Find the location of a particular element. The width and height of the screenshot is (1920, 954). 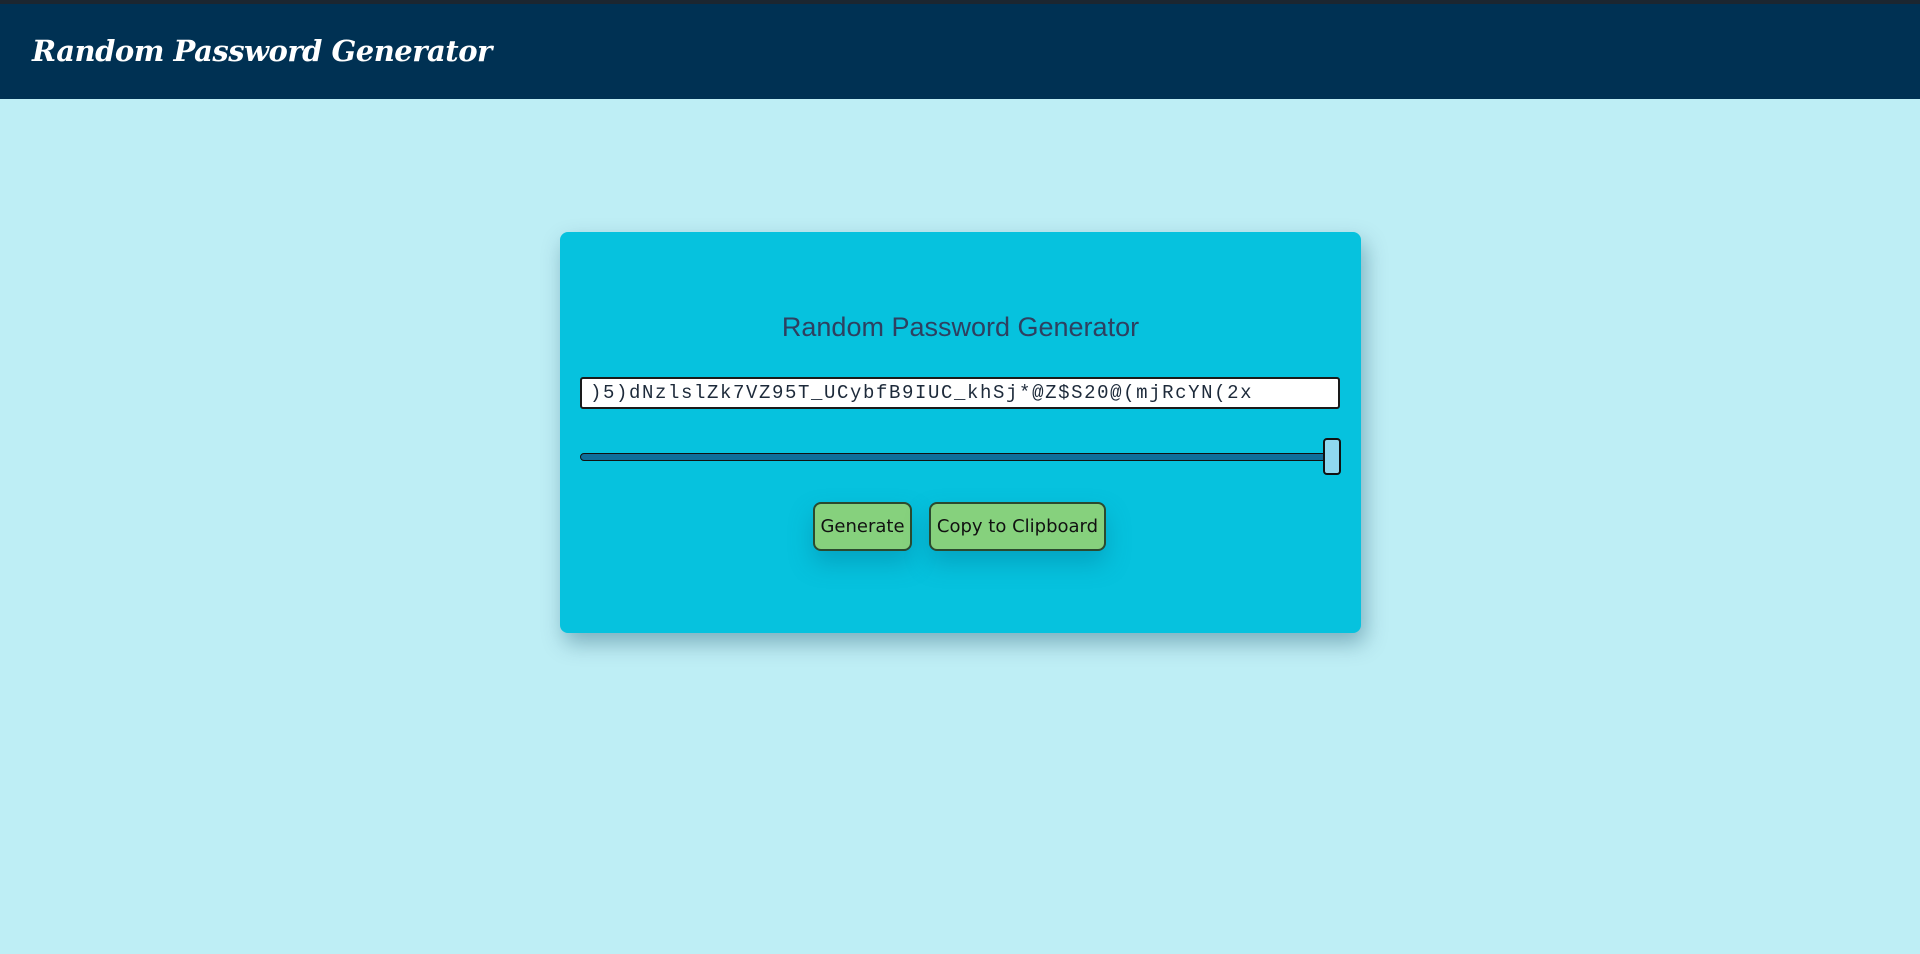

action-buttons: Generate Copy to Clipboard is located at coordinates (960, 527).